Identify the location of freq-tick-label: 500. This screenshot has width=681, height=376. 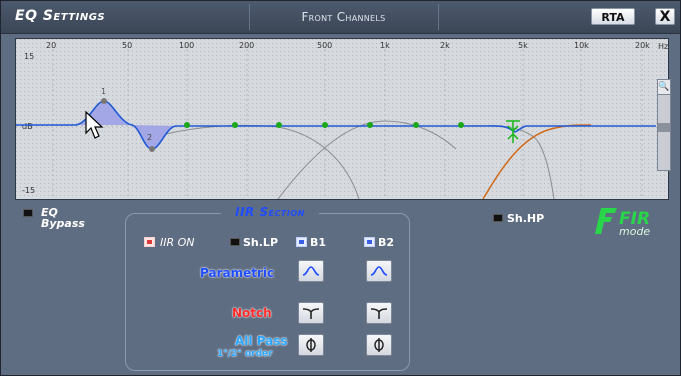
(324, 45).